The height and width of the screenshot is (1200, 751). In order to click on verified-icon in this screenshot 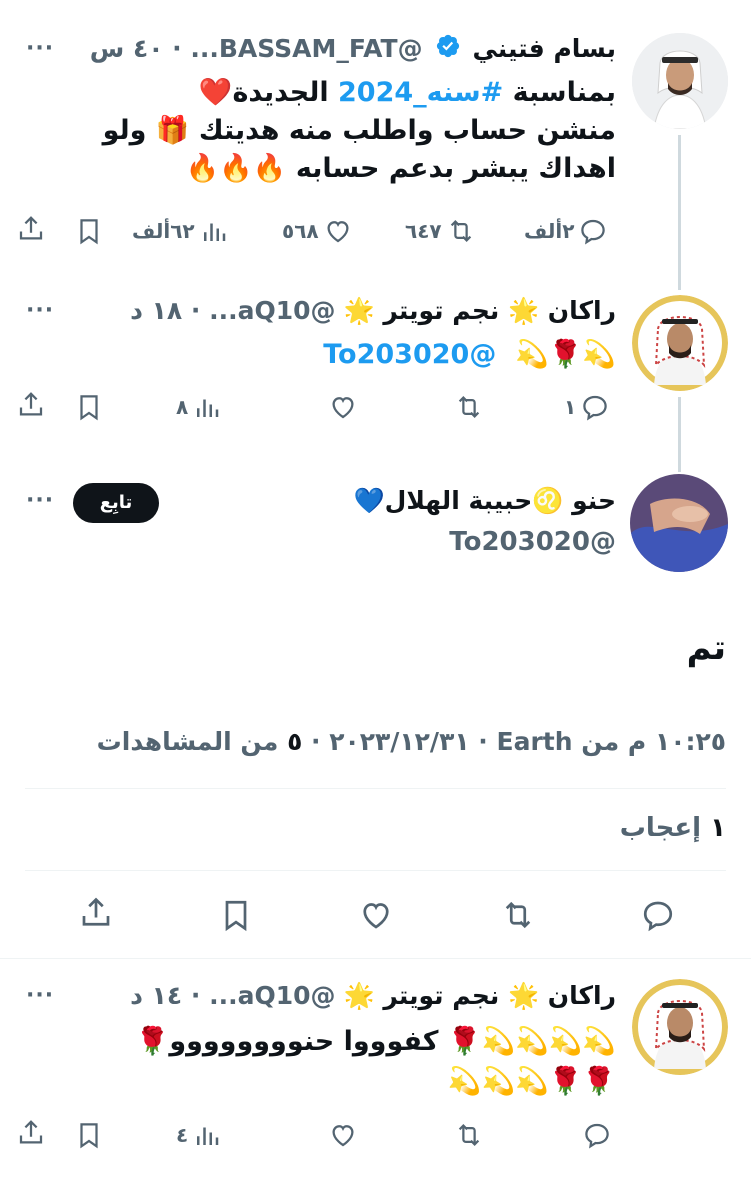, I will do `click(448, 50)`.